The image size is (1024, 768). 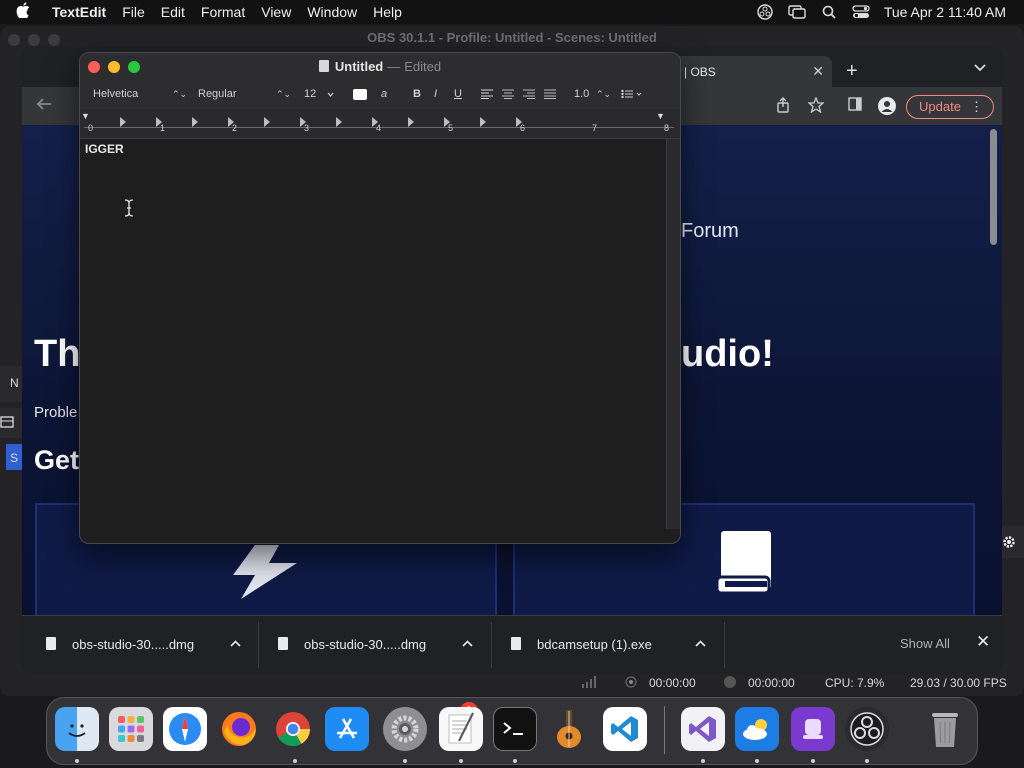 What do you see at coordinates (487, 95) in the screenshot?
I see `align-left-icon` at bounding box center [487, 95].